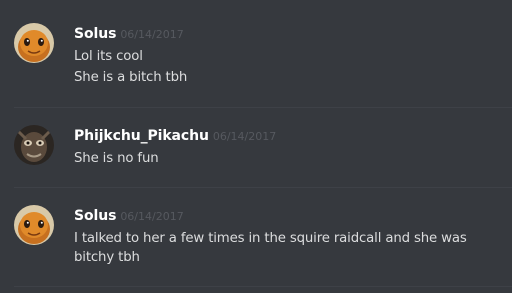 The image size is (512, 293). I want to click on author-name: Phijkchu_Pikachu, so click(141, 136).